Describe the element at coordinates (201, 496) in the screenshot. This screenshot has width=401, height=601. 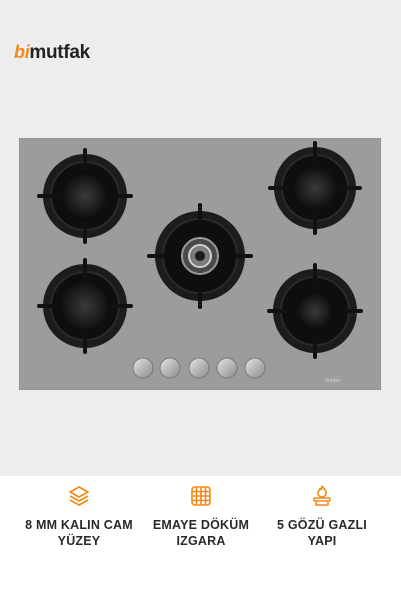
I see `grid-icon` at that location.